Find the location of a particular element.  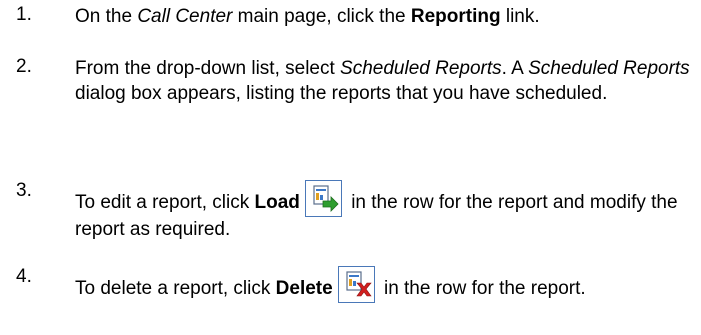

step-number: 3. is located at coordinates (24, 190).